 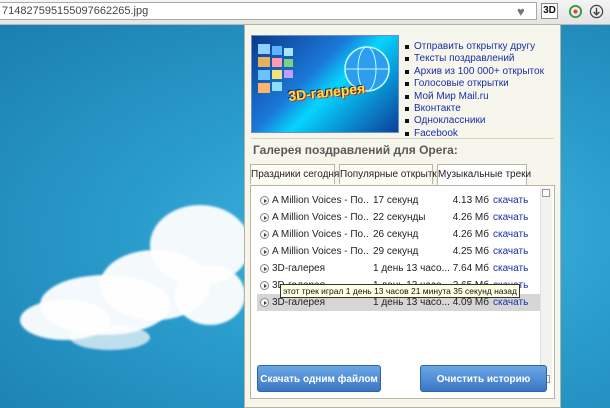 What do you see at coordinates (470, 268) in the screenshot?
I see `track-size: 7.64 Мб` at bounding box center [470, 268].